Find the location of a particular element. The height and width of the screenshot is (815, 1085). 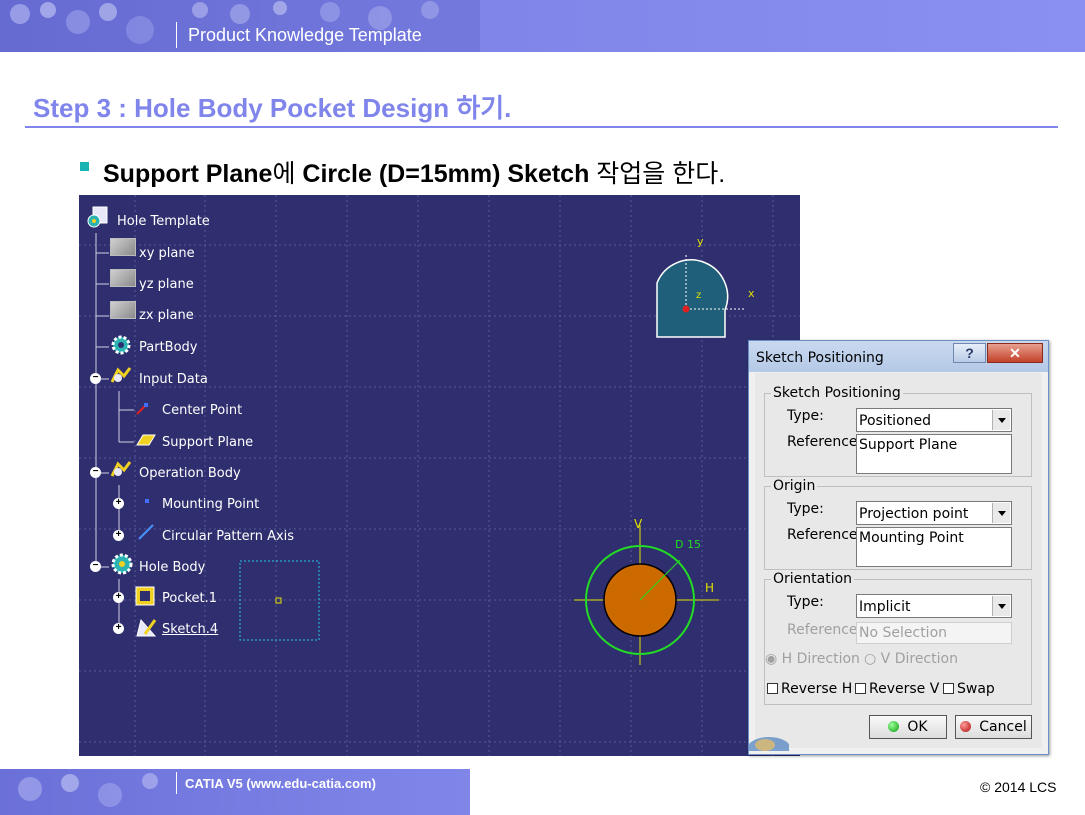

bullet-marker is located at coordinates (84, 166).